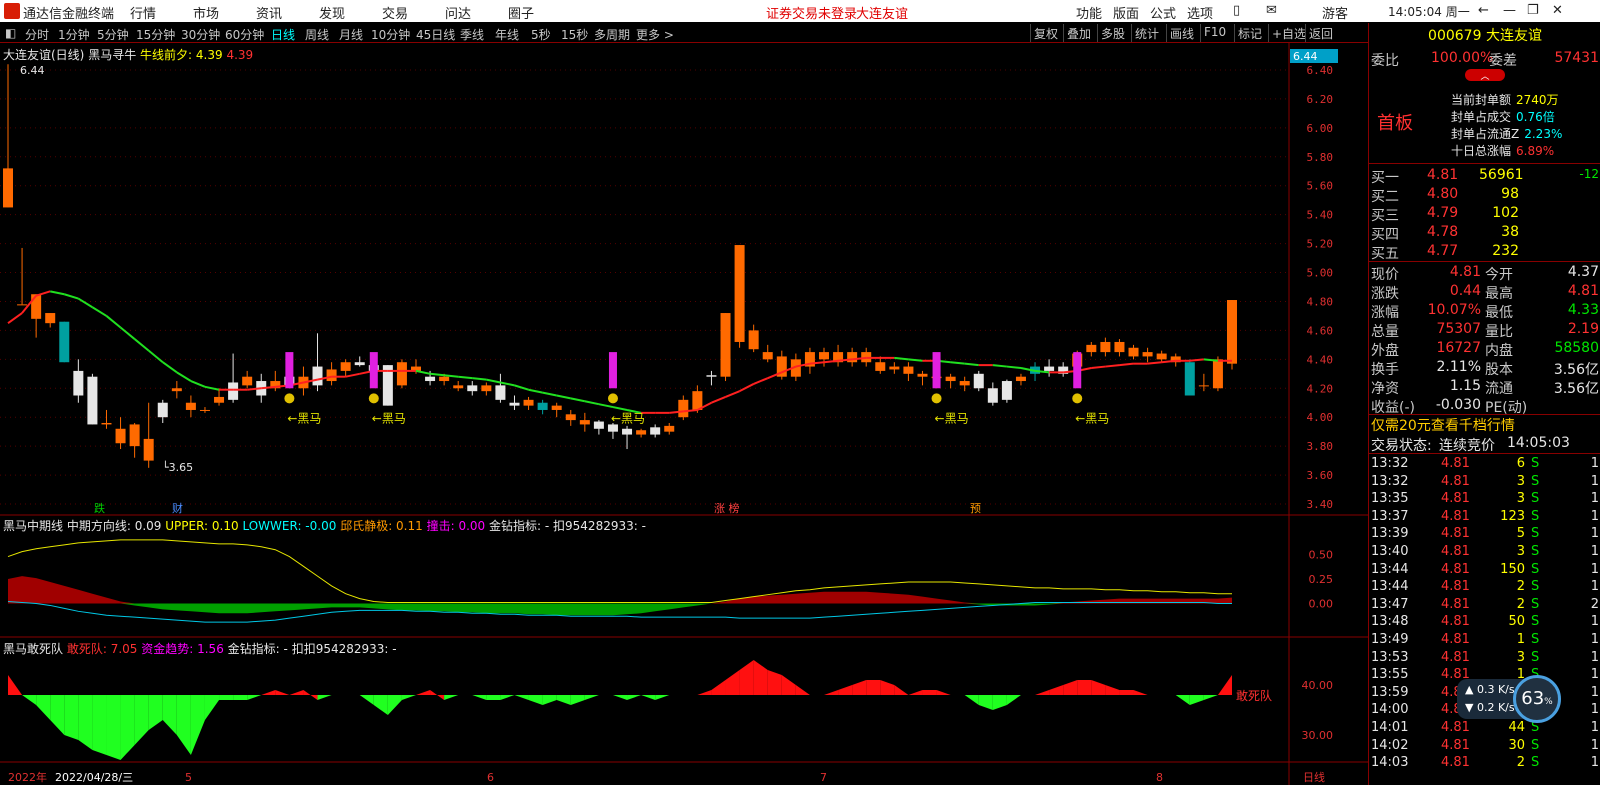  What do you see at coordinates (177, 508) in the screenshot?
I see `event-tag: 财` at bounding box center [177, 508].